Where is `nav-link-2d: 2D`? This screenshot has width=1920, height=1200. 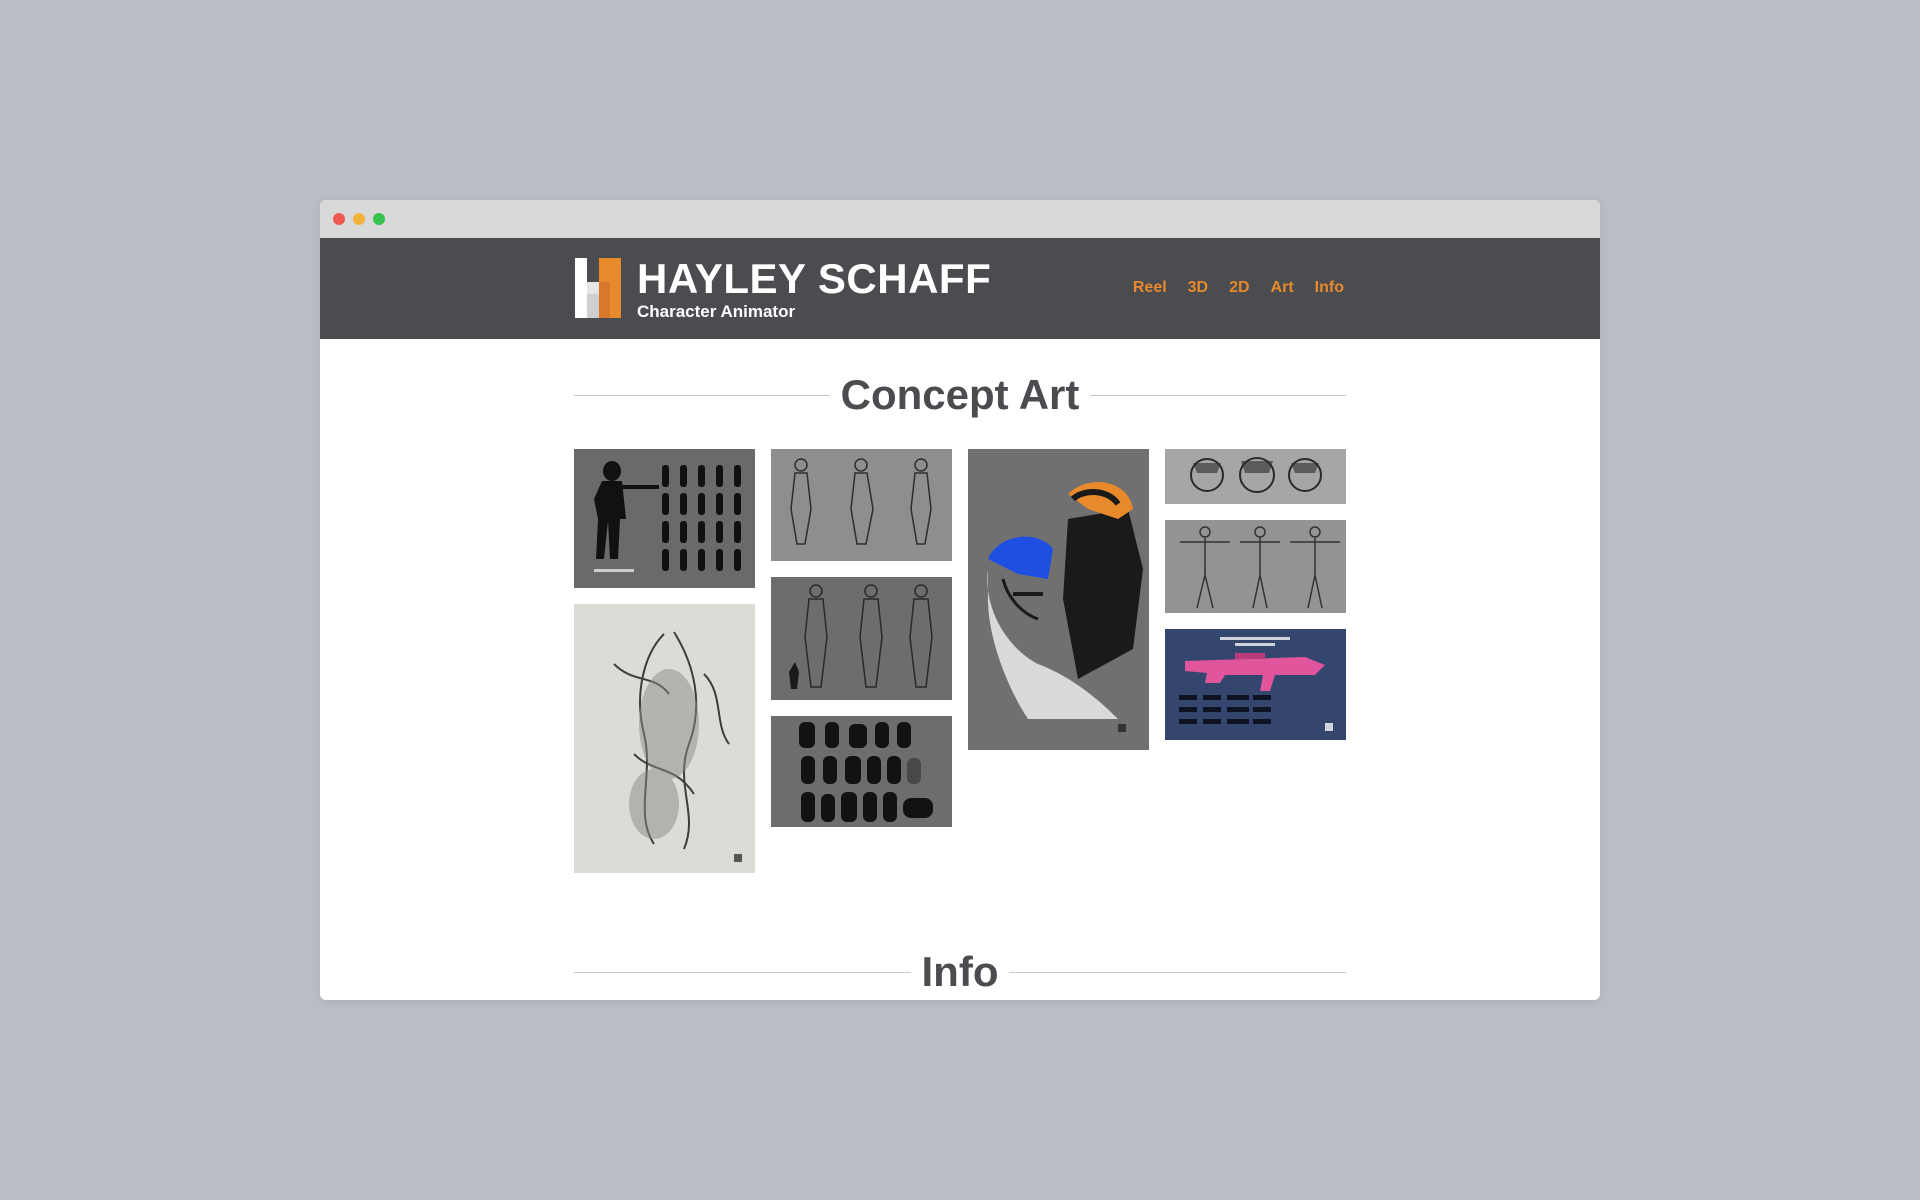
nav-link-2d: 2D is located at coordinates (1239, 288).